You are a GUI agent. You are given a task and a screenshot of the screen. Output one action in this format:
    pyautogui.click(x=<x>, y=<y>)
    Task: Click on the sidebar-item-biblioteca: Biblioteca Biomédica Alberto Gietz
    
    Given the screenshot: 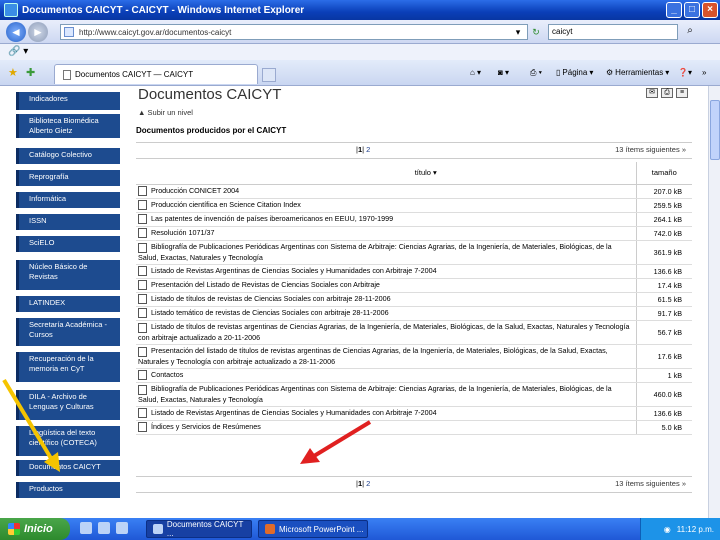 What is the action you would take?
    pyautogui.click(x=68, y=126)
    